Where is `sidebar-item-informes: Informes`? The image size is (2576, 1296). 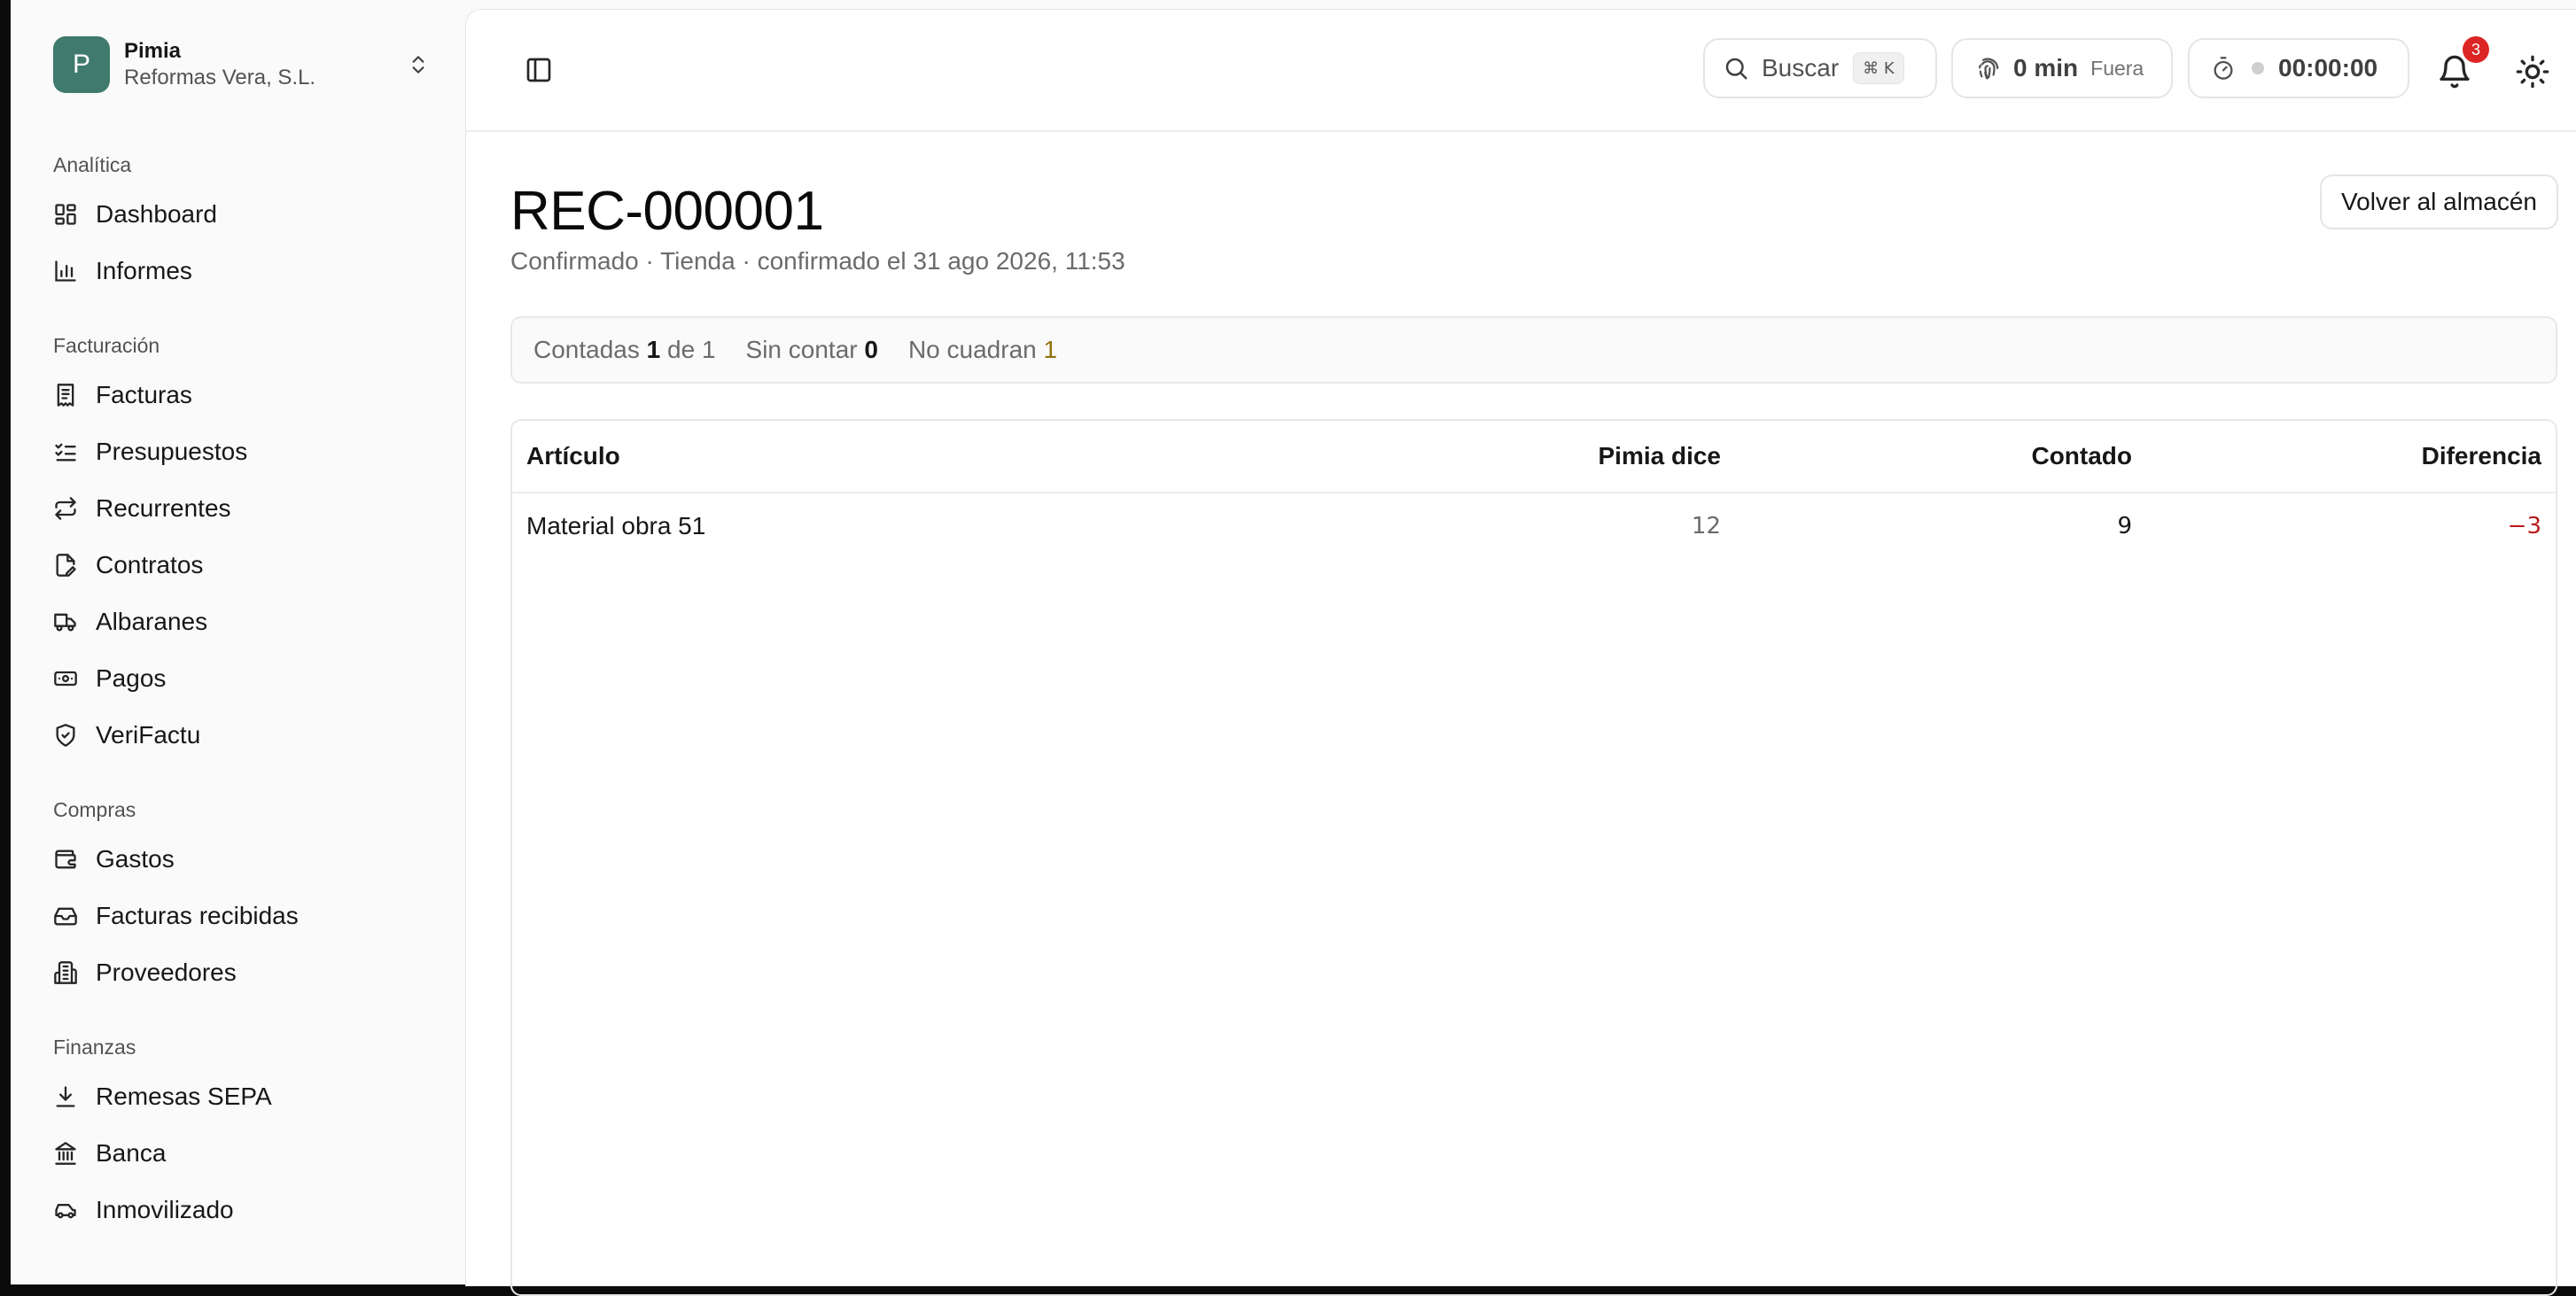
sidebar-item-informes: Informes is located at coordinates (248, 271).